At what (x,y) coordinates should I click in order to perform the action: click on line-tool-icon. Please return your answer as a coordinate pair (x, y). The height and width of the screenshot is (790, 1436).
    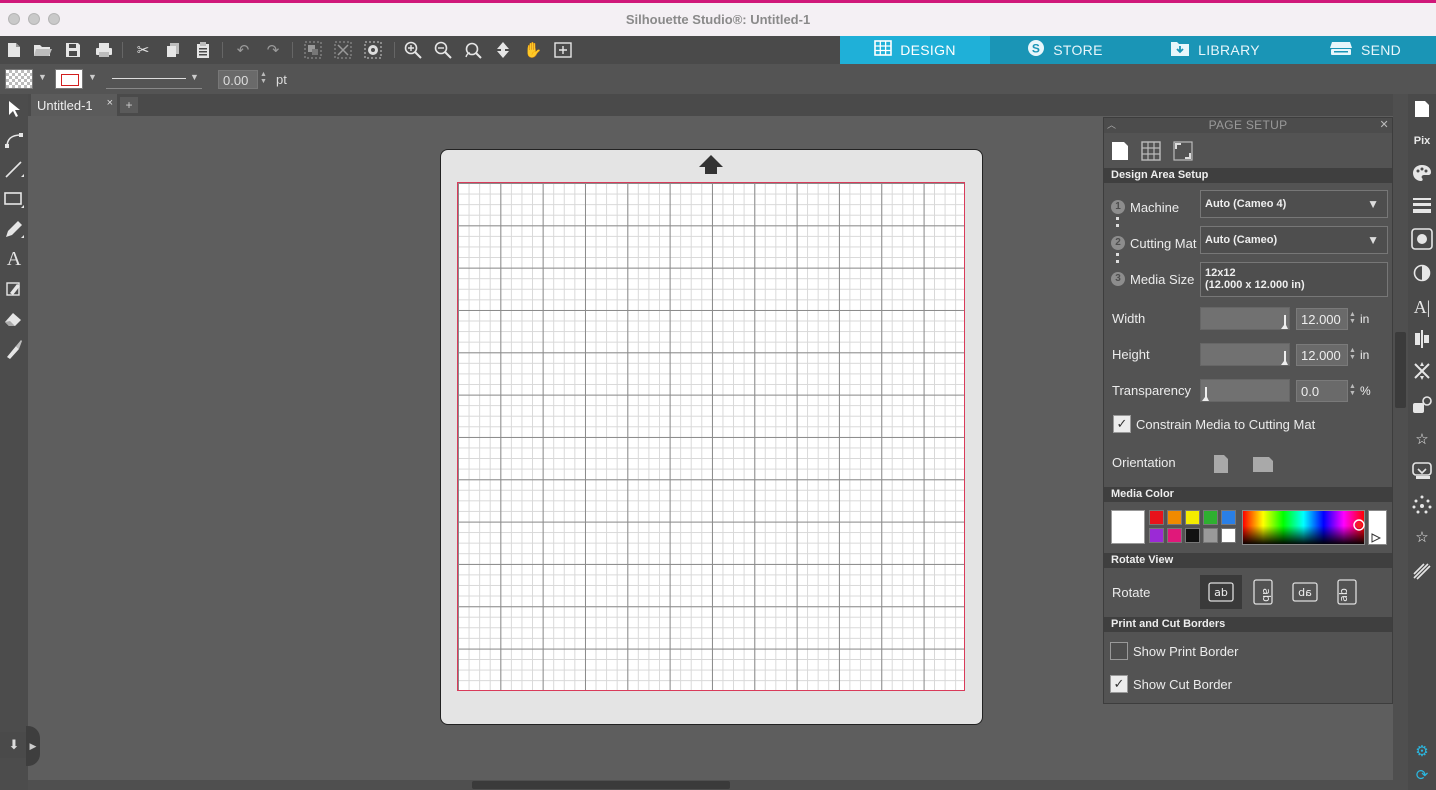
    Looking at the image, I should click on (14, 169).